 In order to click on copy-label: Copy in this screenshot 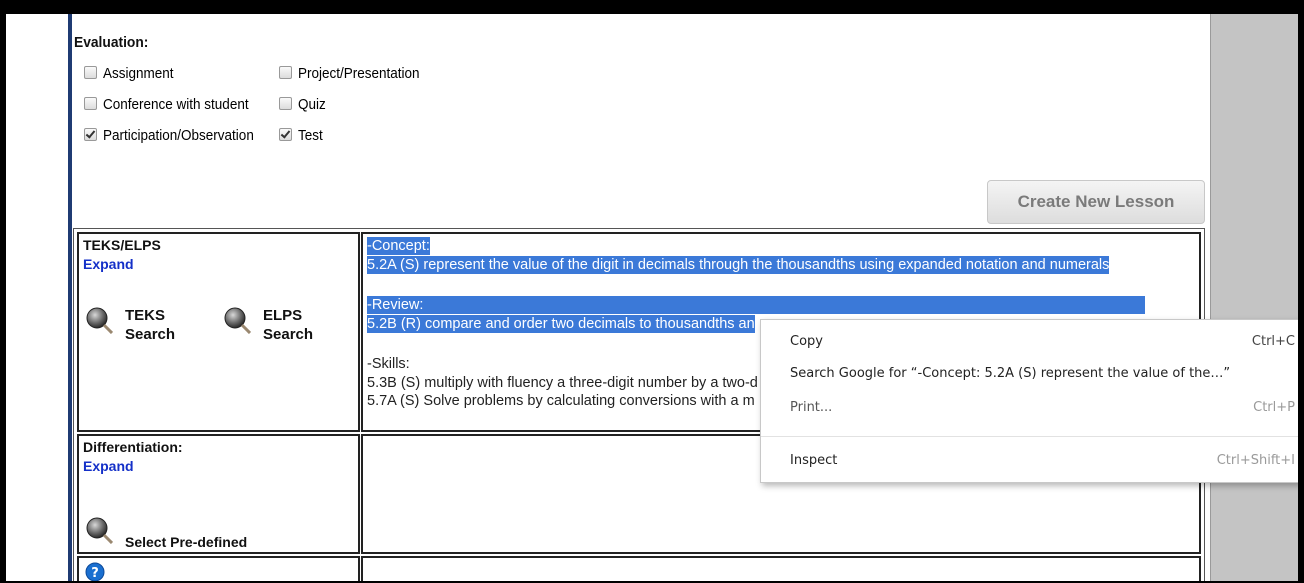, I will do `click(806, 341)`.